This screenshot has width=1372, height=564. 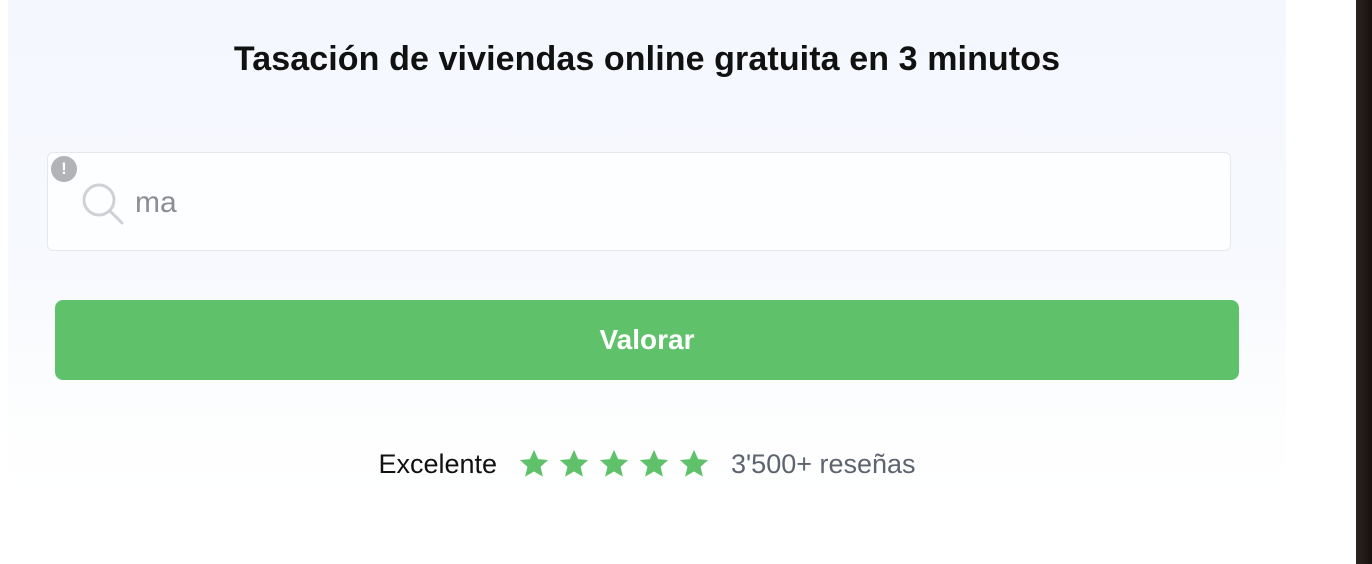 I want to click on rating-summary: Excelente 3'500+ reseñas, so click(x=647, y=464).